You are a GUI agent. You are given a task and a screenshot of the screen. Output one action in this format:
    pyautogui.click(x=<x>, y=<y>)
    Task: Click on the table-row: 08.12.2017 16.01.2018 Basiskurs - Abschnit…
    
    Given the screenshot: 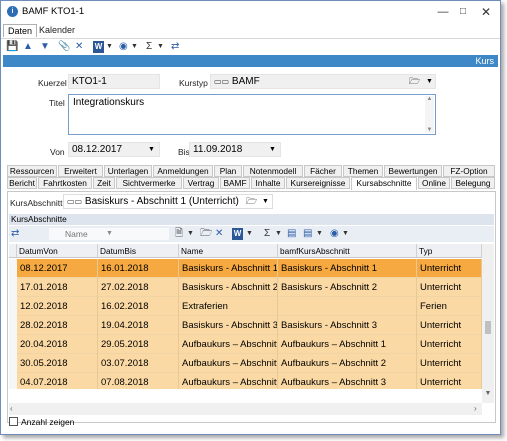 What is the action you would take?
    pyautogui.click(x=245, y=268)
    